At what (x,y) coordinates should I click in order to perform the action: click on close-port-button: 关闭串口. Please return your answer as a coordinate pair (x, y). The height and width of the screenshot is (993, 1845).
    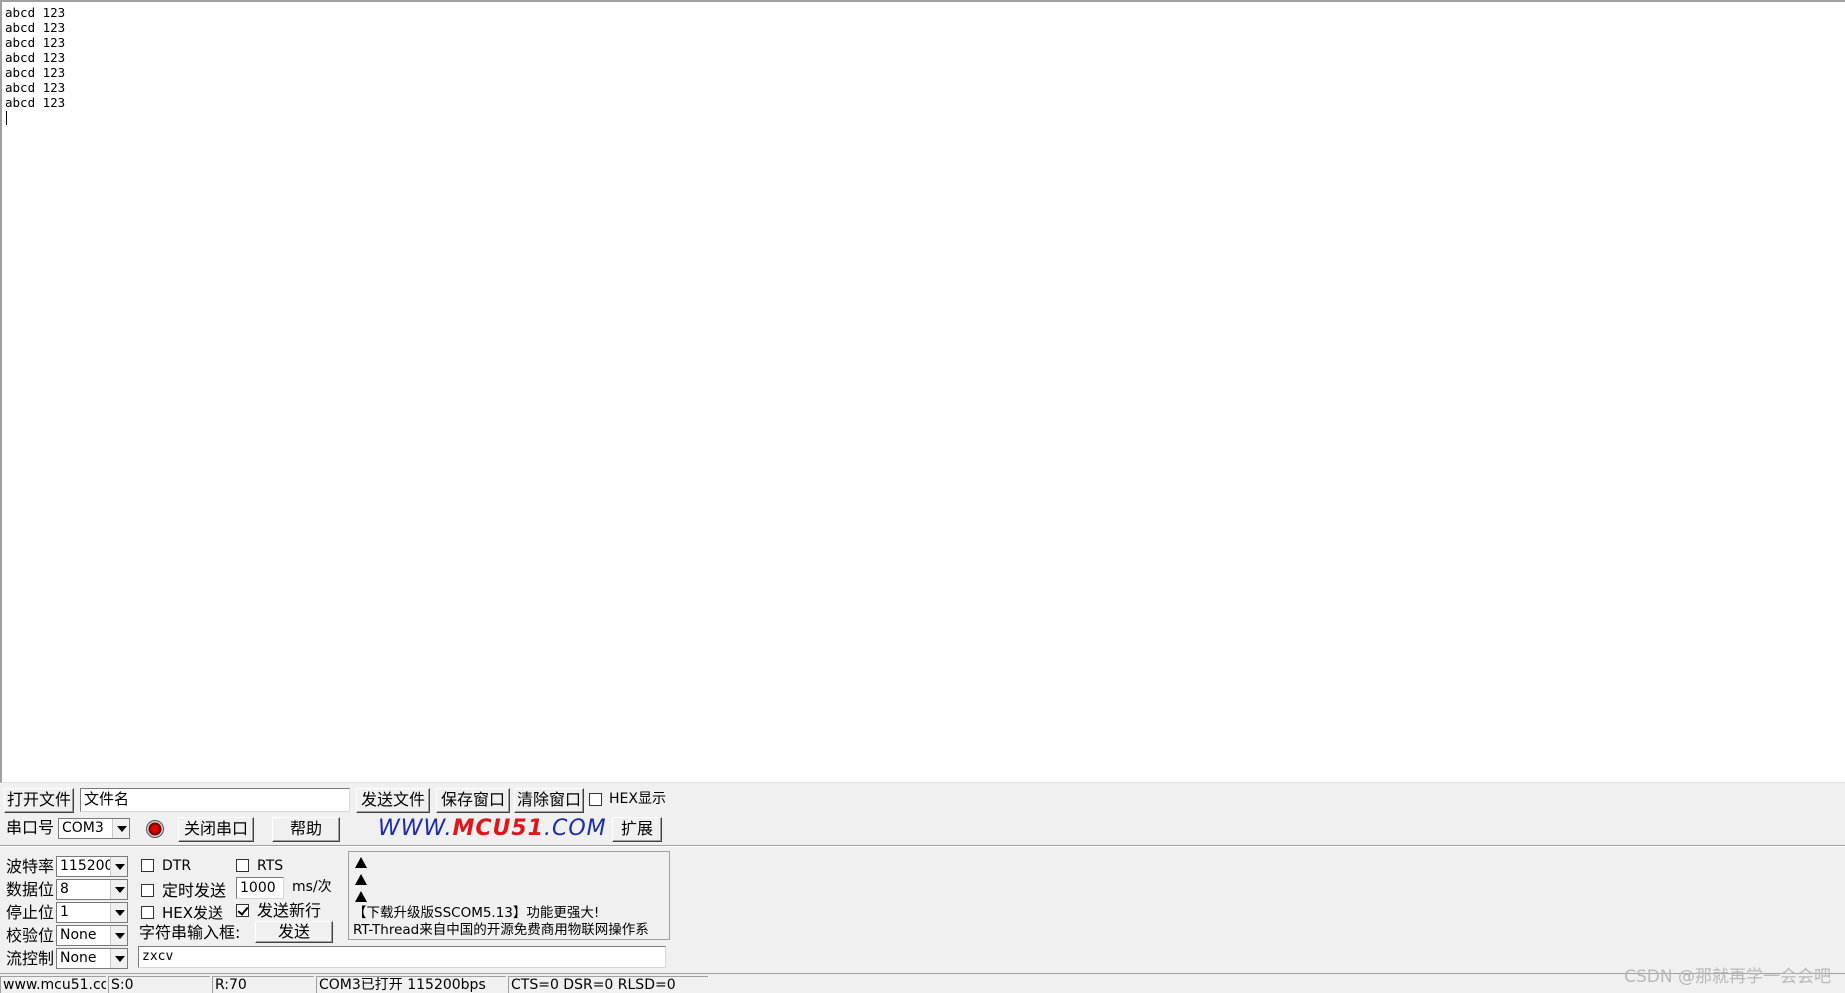
    Looking at the image, I should click on (216, 829).